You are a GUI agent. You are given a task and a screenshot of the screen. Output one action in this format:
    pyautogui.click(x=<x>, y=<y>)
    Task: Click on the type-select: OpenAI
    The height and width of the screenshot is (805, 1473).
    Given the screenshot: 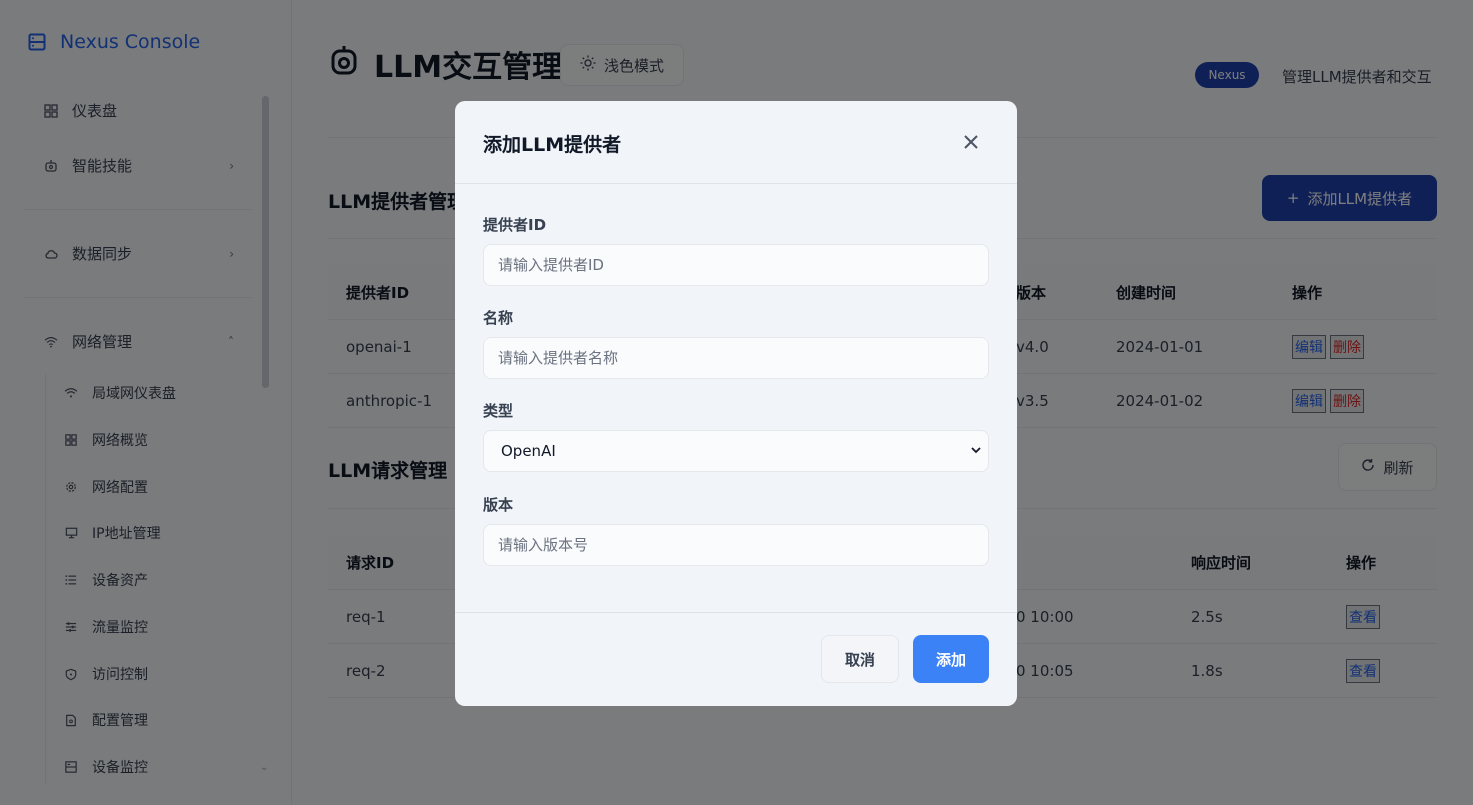 What is the action you would take?
    pyautogui.click(x=736, y=451)
    